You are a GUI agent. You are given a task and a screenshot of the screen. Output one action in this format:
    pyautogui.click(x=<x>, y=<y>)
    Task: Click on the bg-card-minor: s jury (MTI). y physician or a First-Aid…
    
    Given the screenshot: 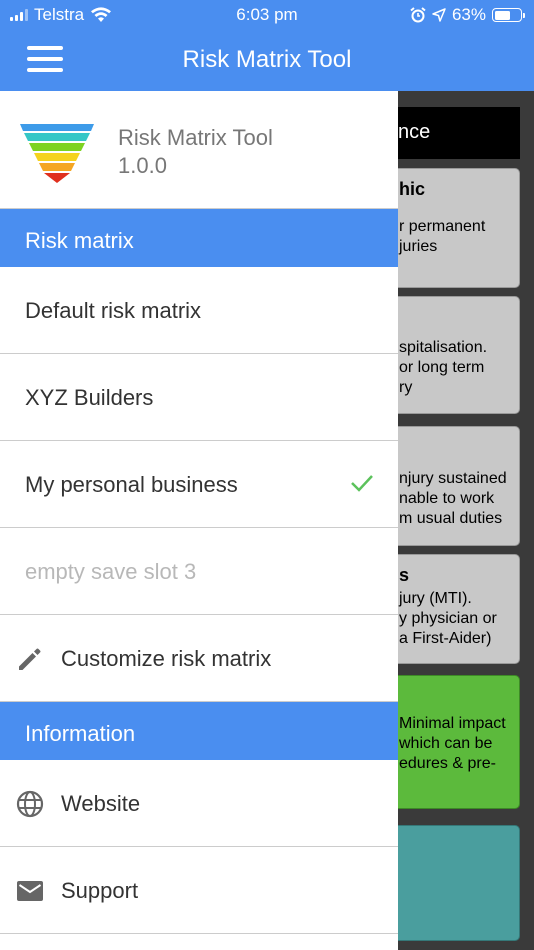 What is the action you would take?
    pyautogui.click(x=459, y=609)
    